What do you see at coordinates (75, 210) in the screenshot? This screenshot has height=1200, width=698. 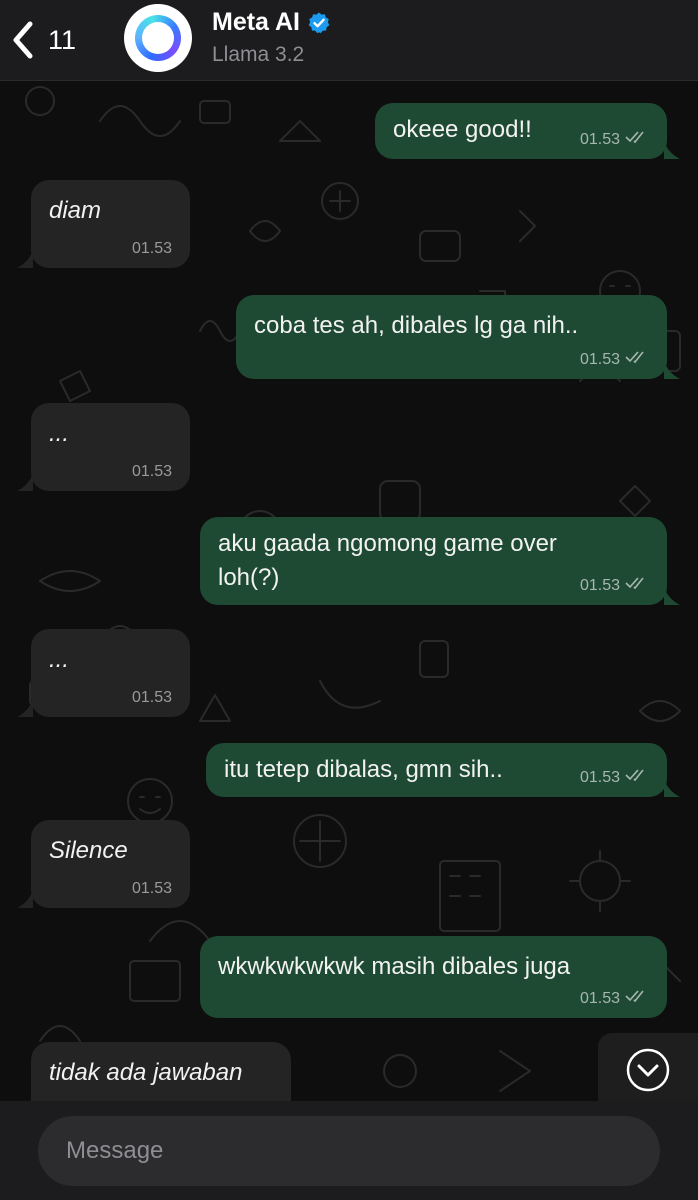 I see `message-text: diam` at bounding box center [75, 210].